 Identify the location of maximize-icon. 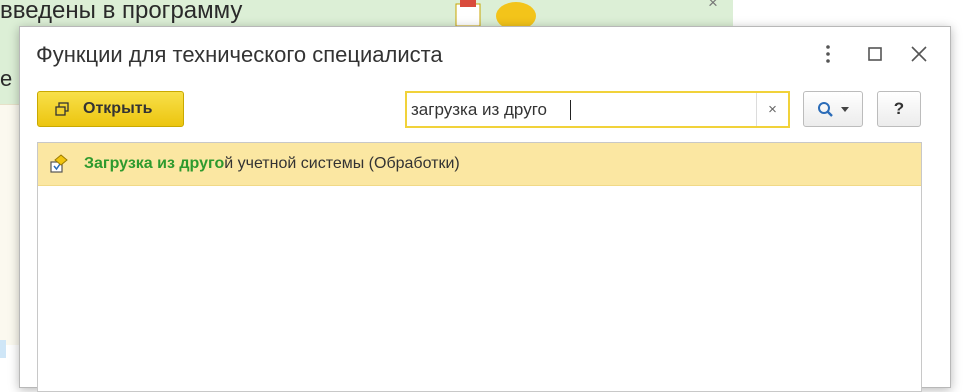
(875, 54).